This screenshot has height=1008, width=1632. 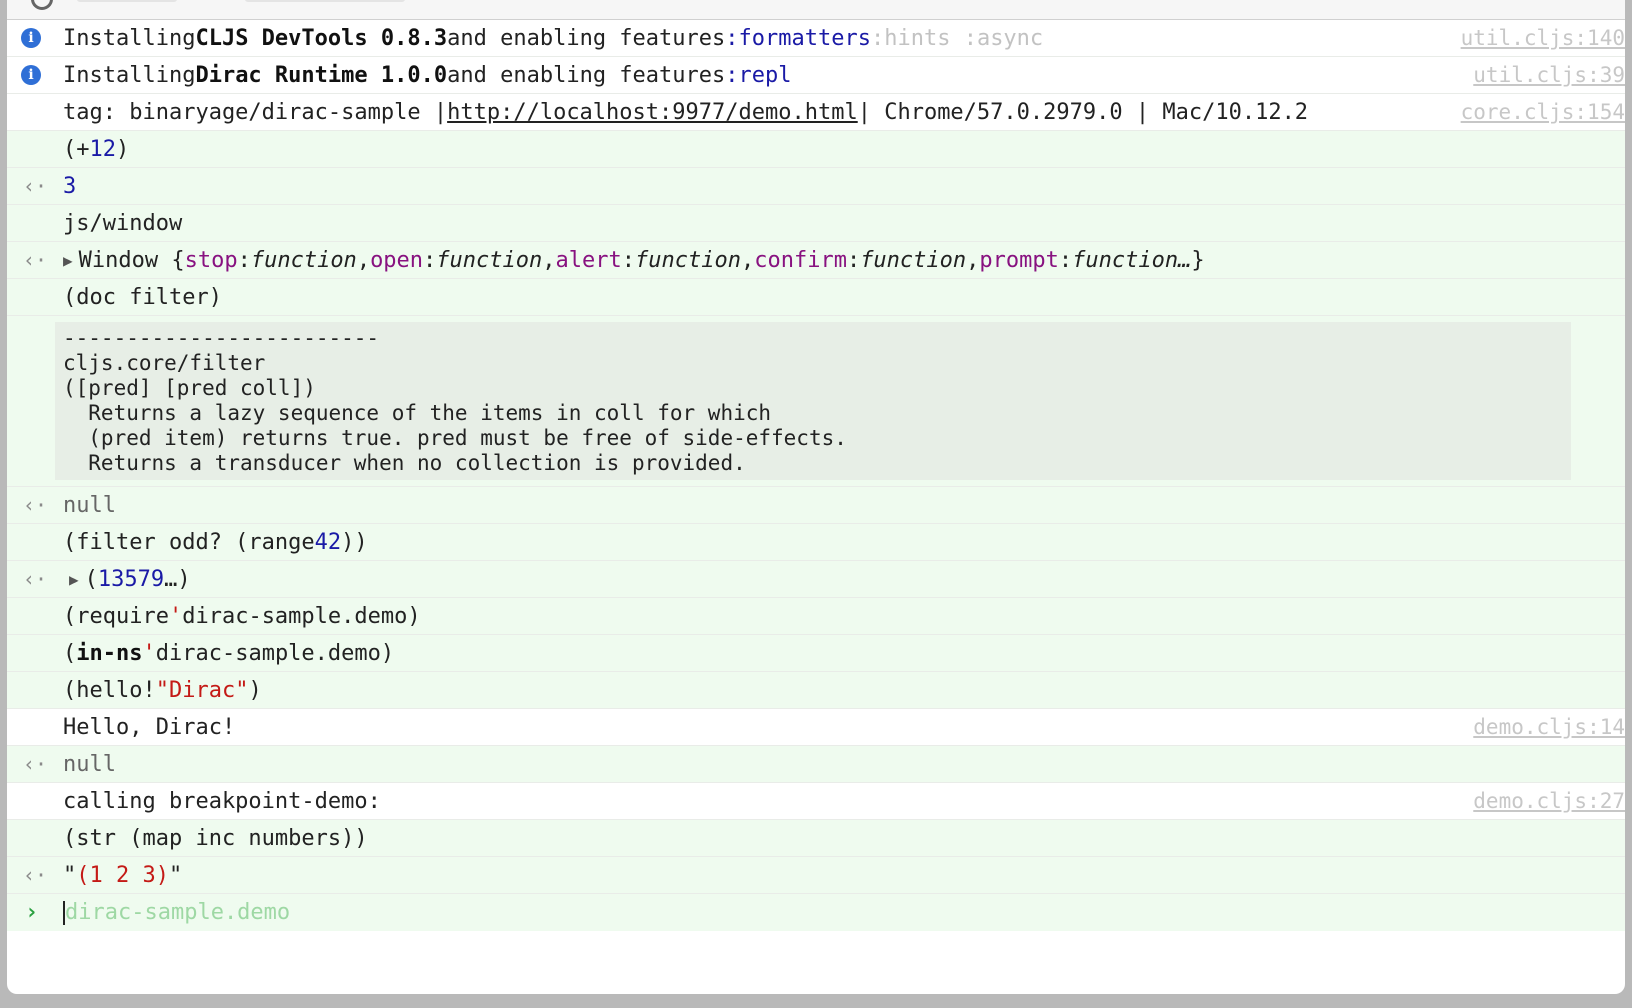 I want to click on prompt-input: dirac-sample.demo, so click(x=176, y=912).